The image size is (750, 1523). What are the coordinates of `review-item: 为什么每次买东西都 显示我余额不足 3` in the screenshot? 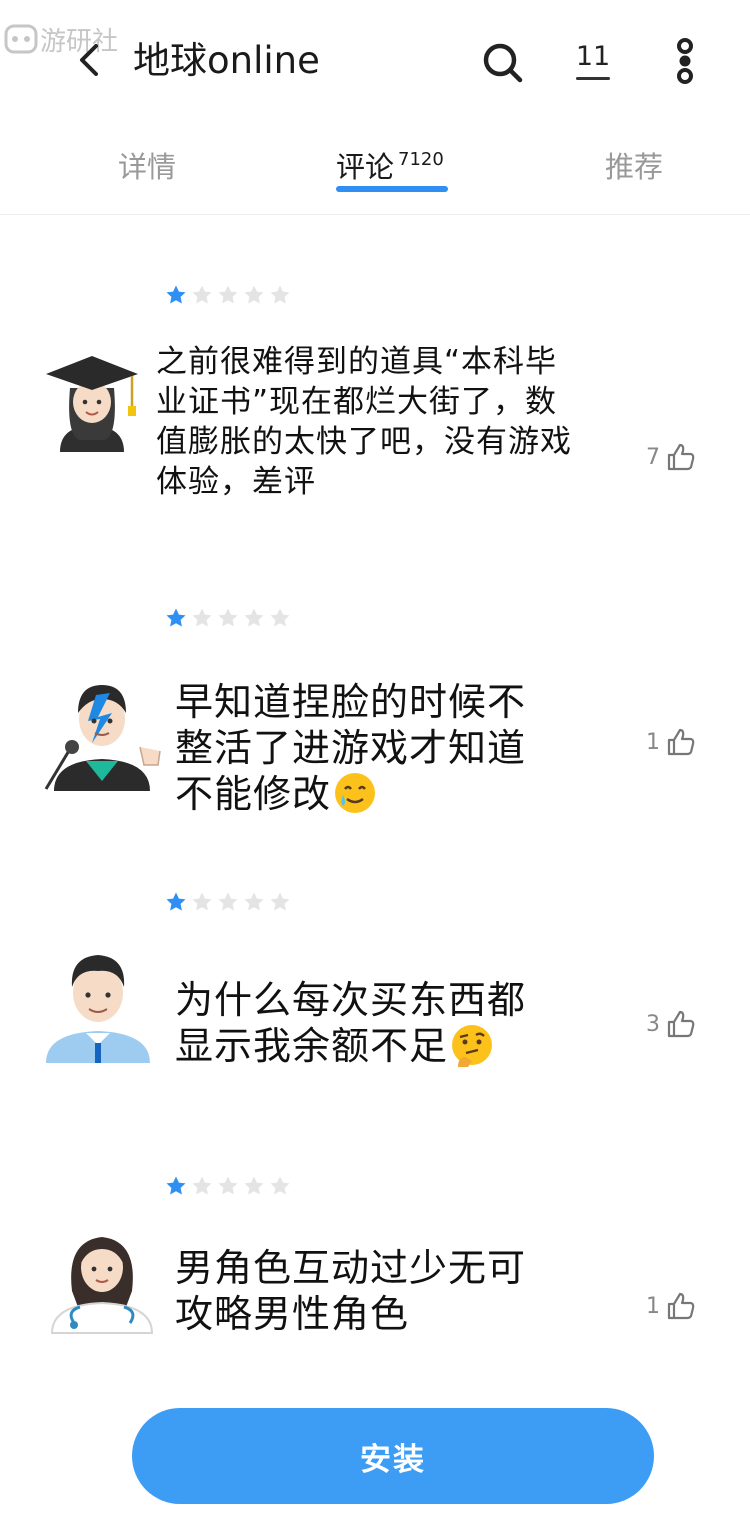 It's located at (375, 991).